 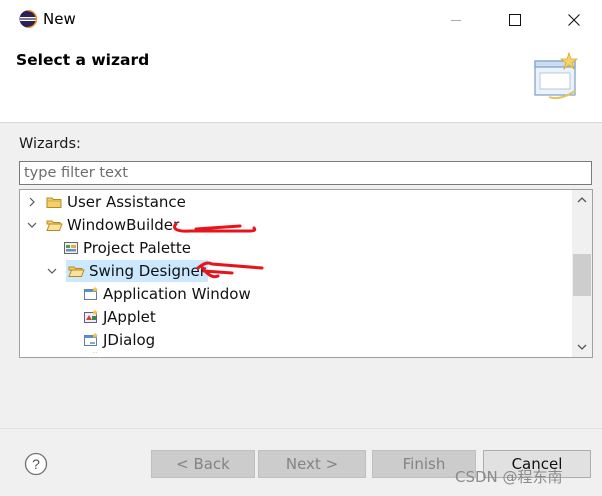 I want to click on selection-highlight: Swing Designer, so click(x=137, y=271).